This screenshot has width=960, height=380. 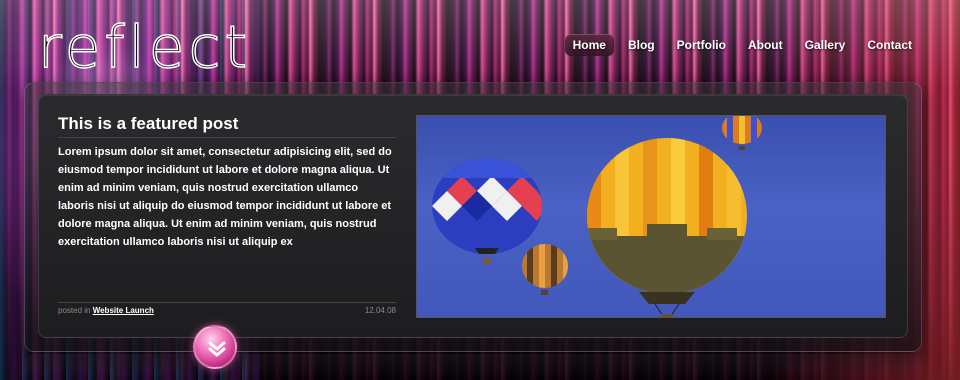 I want to click on site-logo: reflect, so click(x=144, y=47).